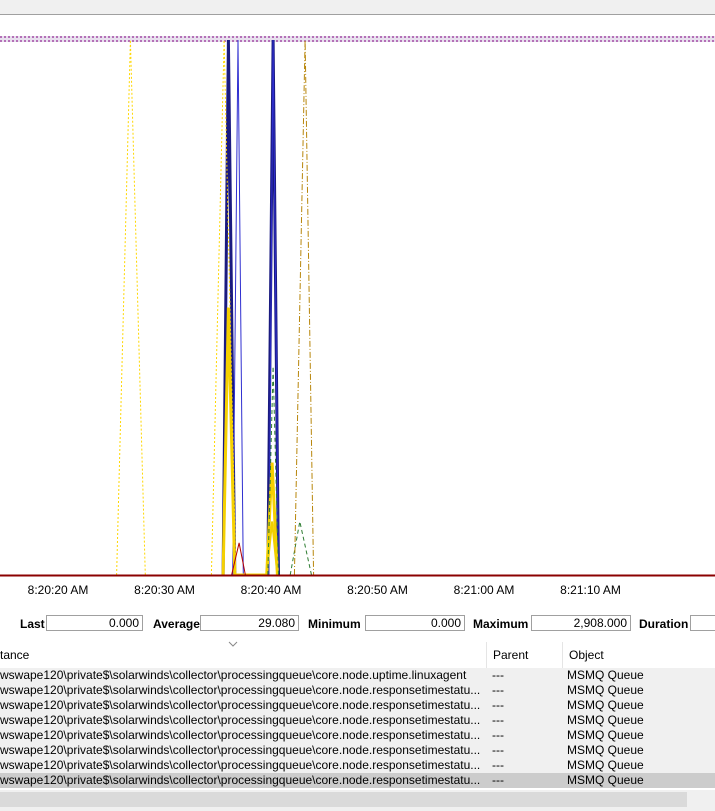  What do you see at coordinates (271, 590) in the screenshot?
I see `x-tick-label: 8:20:40 AM` at bounding box center [271, 590].